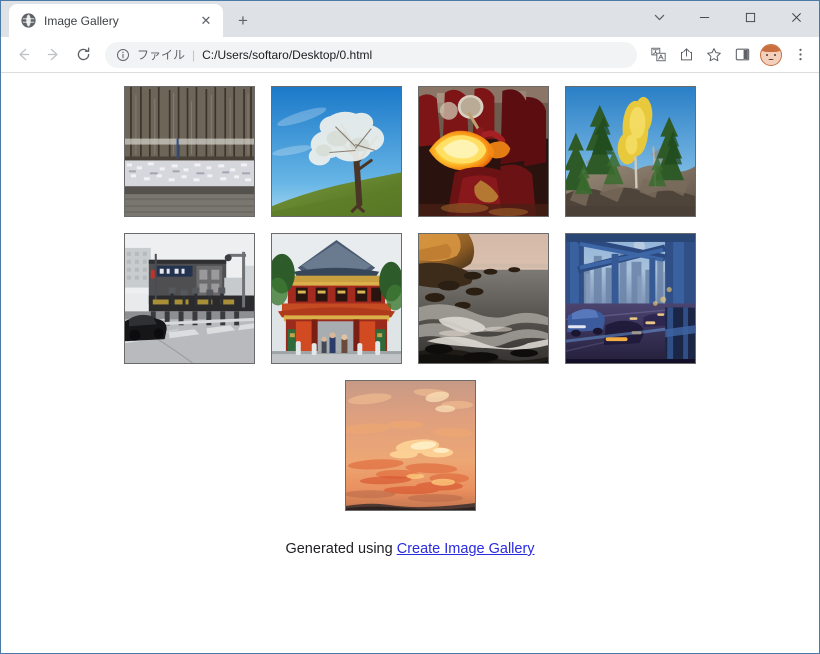  I want to click on gallery-thumbnail-fire-breather, so click(483, 151).